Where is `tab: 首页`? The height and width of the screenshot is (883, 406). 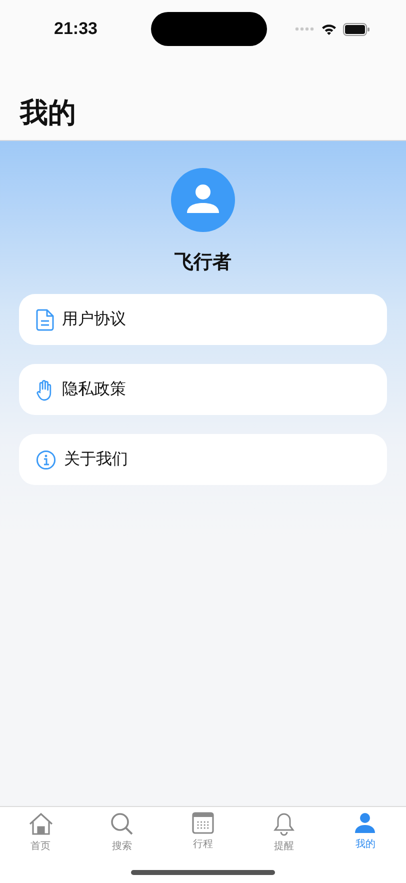
tab: 首页 is located at coordinates (41, 832).